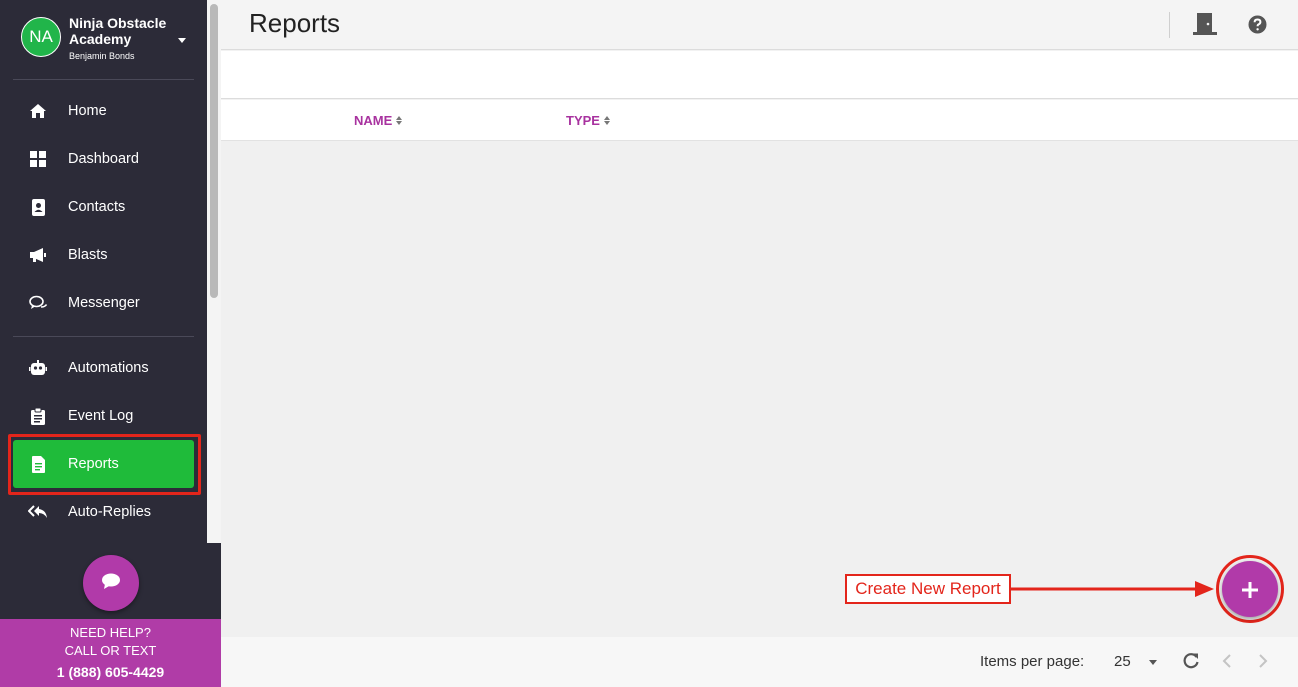  What do you see at coordinates (1205, 26) in the screenshot?
I see `logout-door-icon` at bounding box center [1205, 26].